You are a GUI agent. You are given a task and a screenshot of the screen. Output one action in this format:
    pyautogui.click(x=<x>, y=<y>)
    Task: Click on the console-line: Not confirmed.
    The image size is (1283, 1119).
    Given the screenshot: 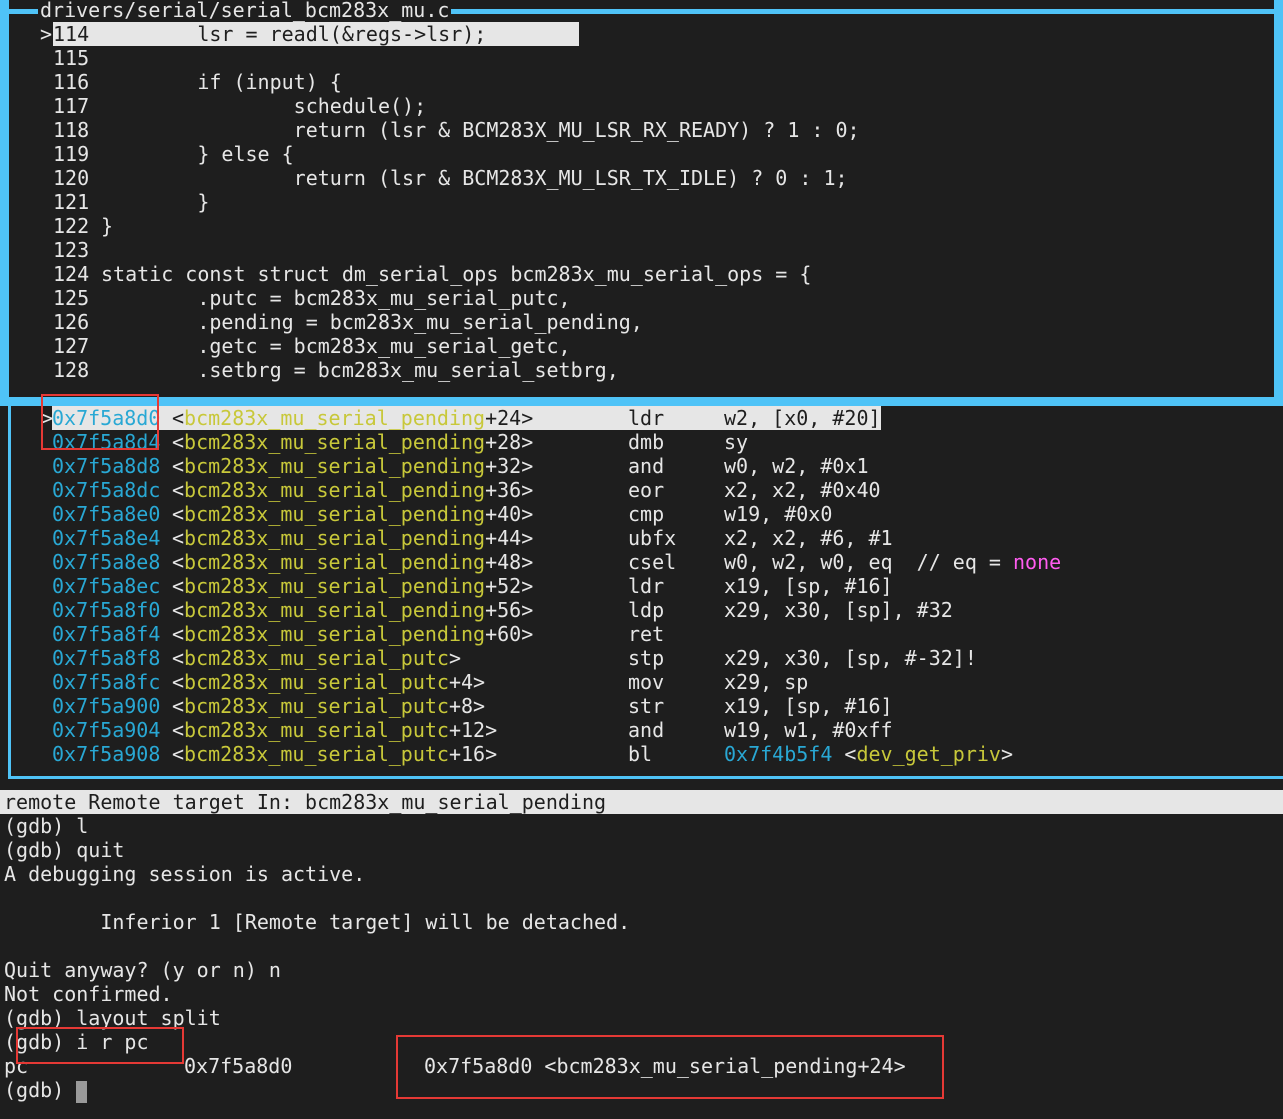 What is the action you would take?
    pyautogui.click(x=88, y=994)
    